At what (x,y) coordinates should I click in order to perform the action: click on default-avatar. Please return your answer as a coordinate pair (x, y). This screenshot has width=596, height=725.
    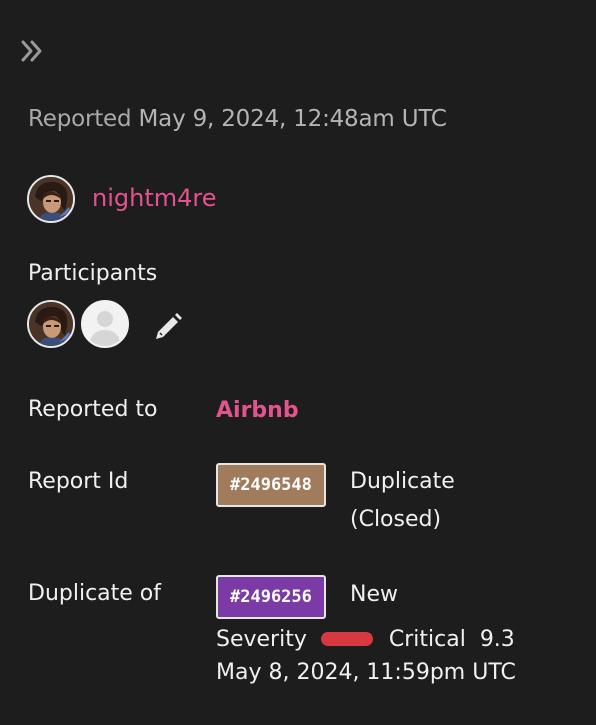
    Looking at the image, I should click on (105, 324).